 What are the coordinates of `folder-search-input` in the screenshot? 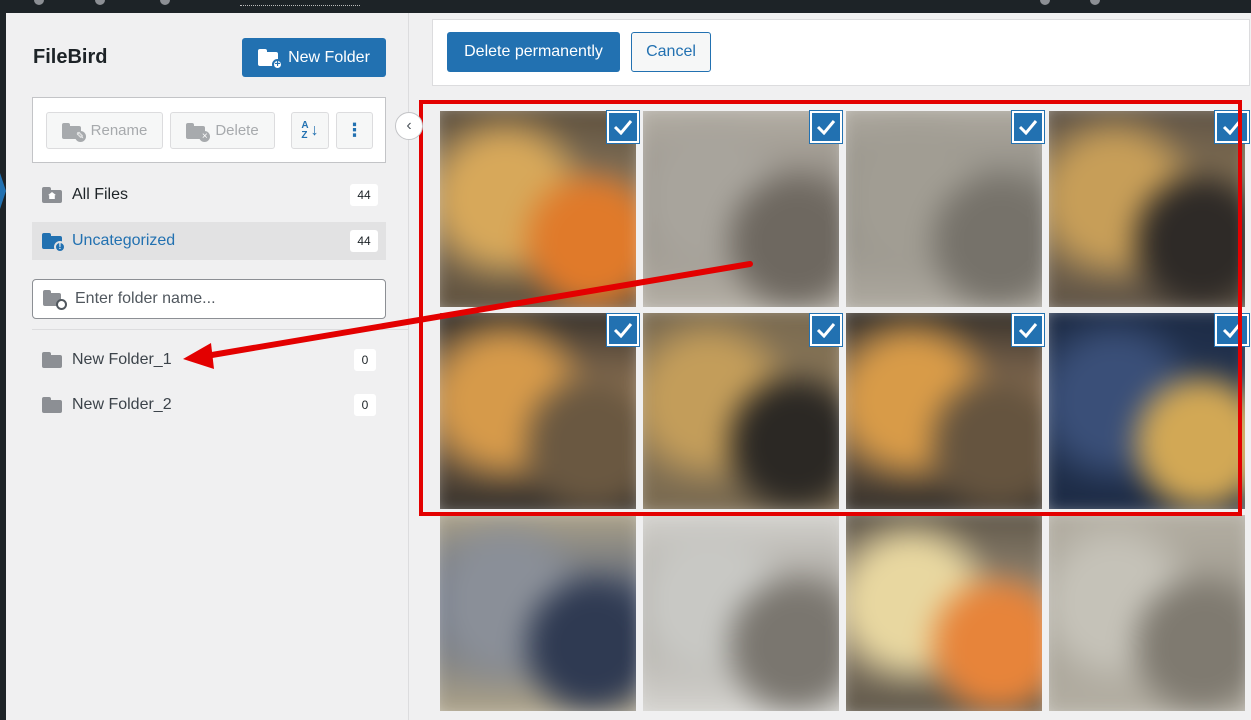 It's located at (220, 299).